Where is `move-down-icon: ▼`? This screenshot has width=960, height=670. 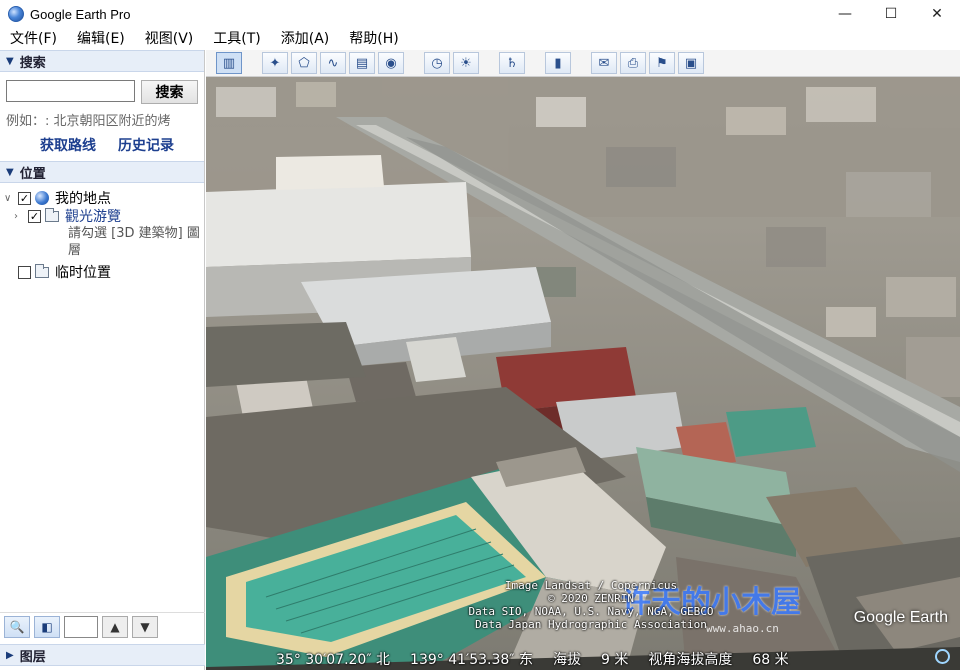
move-down-icon: ▼ is located at coordinates (145, 626).